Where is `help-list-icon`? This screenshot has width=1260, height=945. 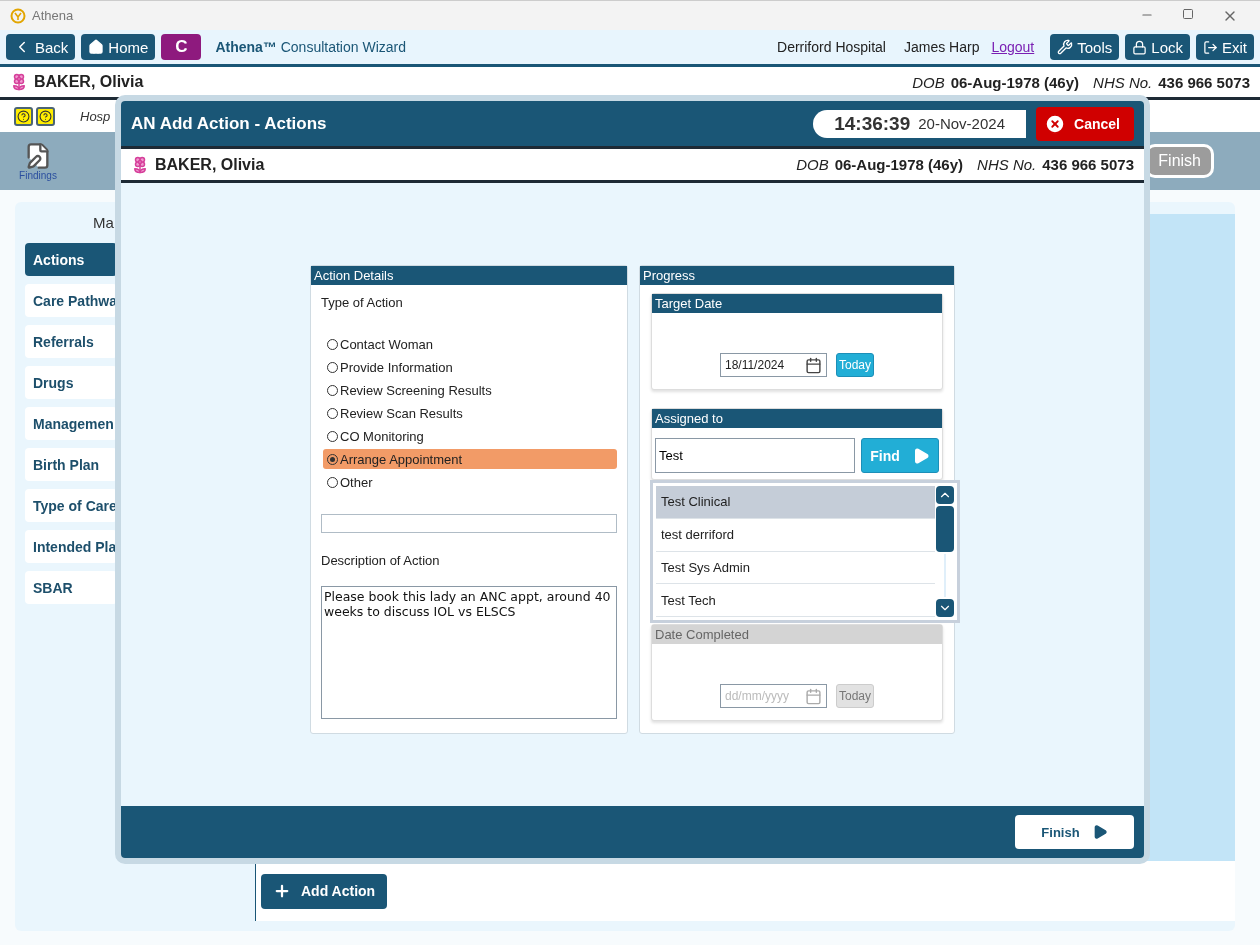
help-list-icon is located at coordinates (23, 116).